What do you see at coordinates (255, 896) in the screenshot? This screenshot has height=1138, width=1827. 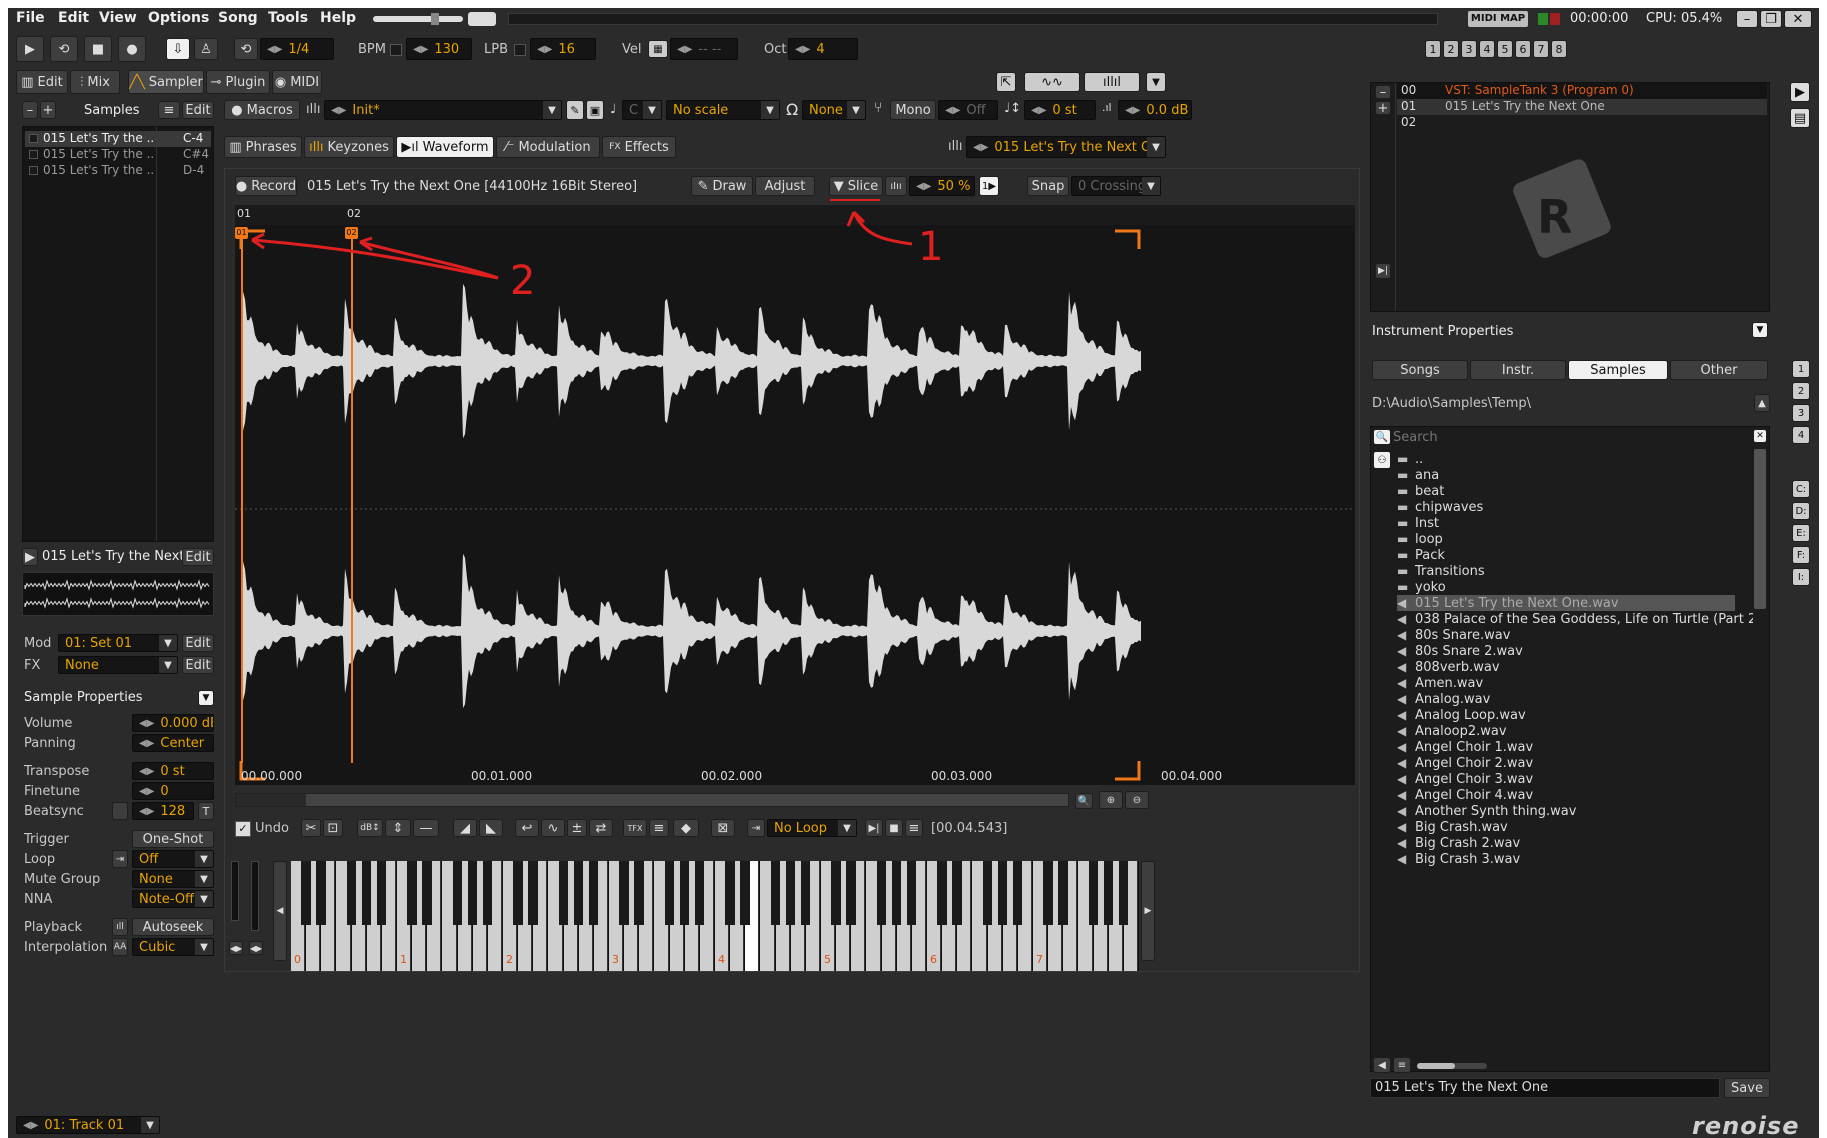 I see `mod-wheel` at bounding box center [255, 896].